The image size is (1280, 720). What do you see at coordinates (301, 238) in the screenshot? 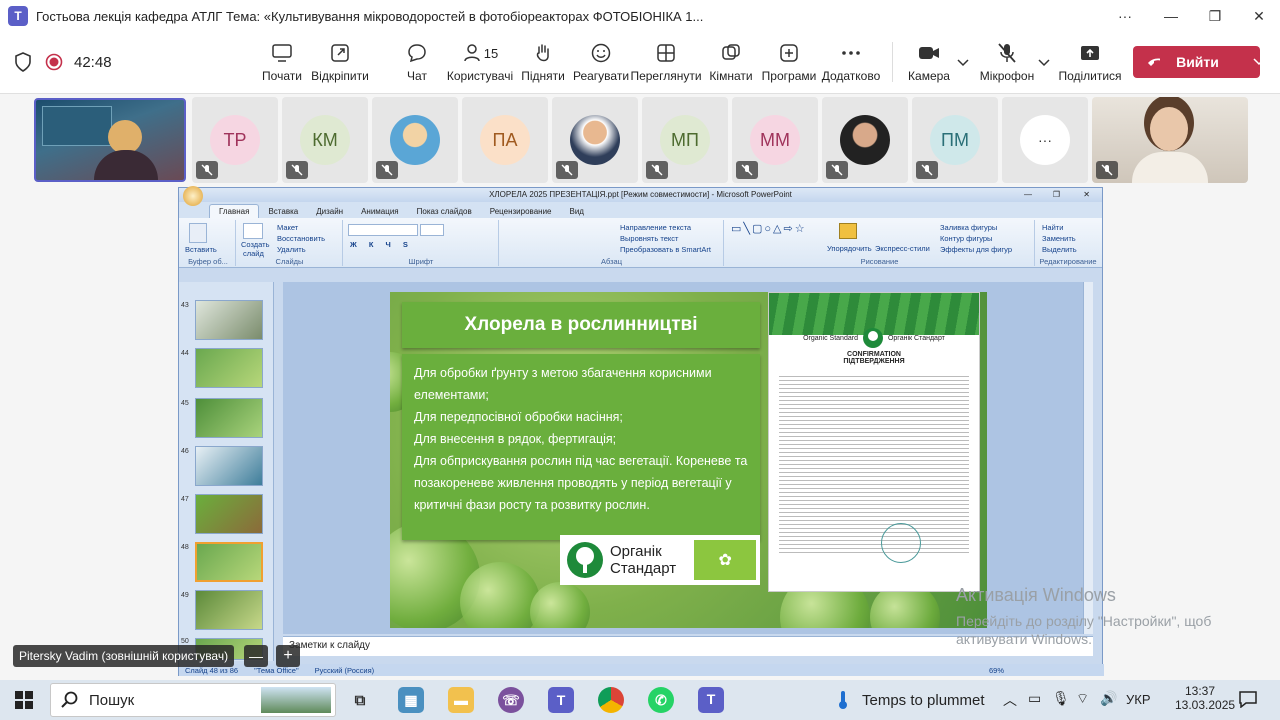
I see `reset-button: Восстановить` at bounding box center [301, 238].